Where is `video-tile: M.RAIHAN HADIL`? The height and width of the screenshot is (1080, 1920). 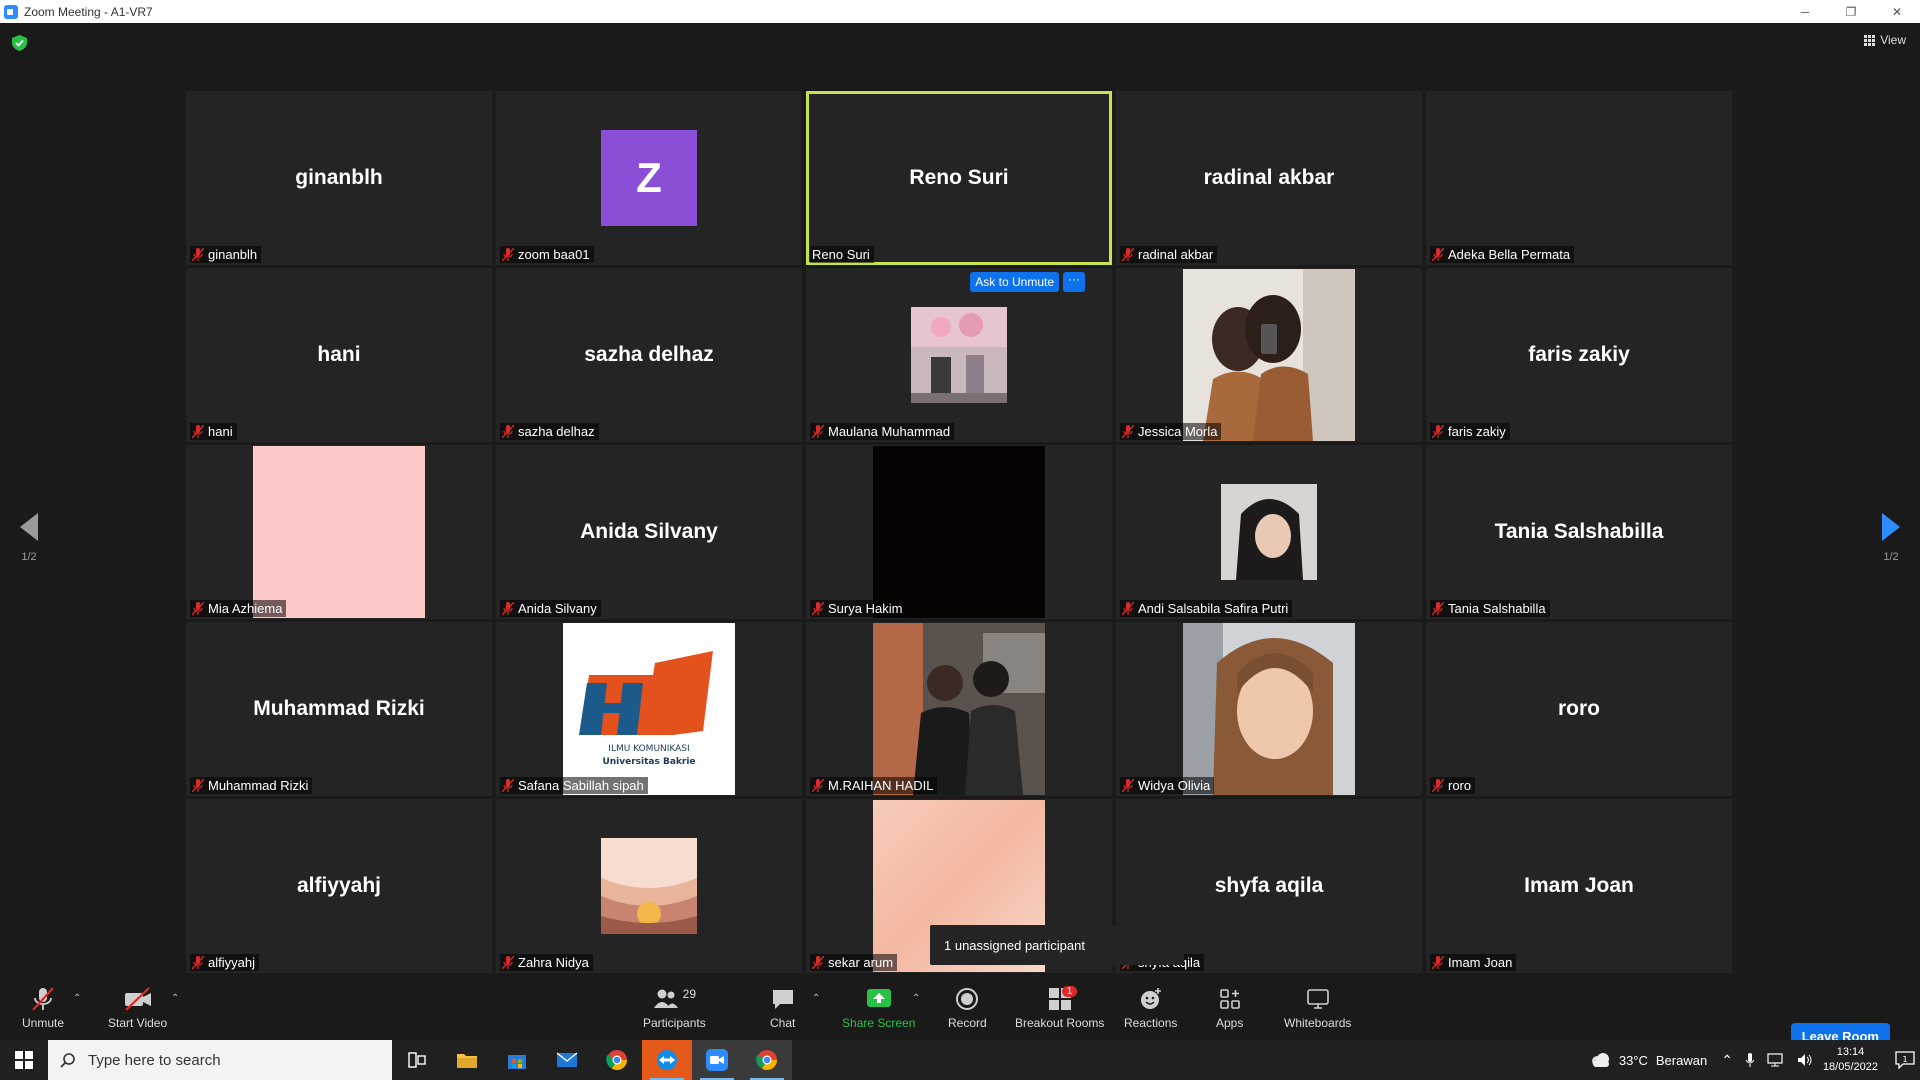
video-tile: M.RAIHAN HADIL is located at coordinates (959, 709).